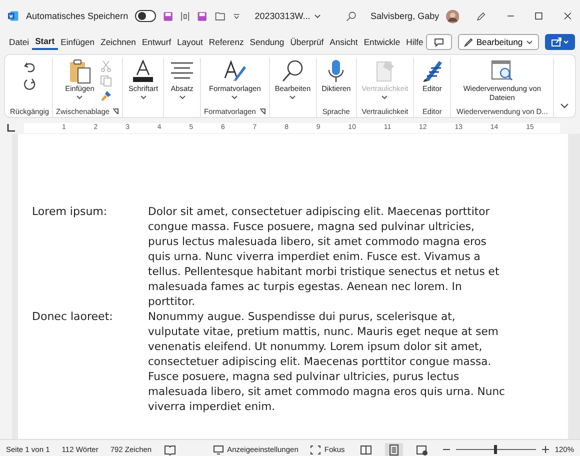 This screenshot has height=456, width=580. I want to click on paragraph: Dolor sit amet, consectetuer adipiscing elit. Maecenas porttitor congue massa. Fusce posuere, magna sed pulvinar ultricies, purus lectus malesuada libero, sit amet commodo magna eros quis urna. Nunc viverra imperdiet enim. Fusce est. Vivamus a tellus. Pellentesque habitant morbi tristique senectus et netus et malesuada fames ac turpis egestas. Aenean nec lorem. In porttitor., so click(324, 256).